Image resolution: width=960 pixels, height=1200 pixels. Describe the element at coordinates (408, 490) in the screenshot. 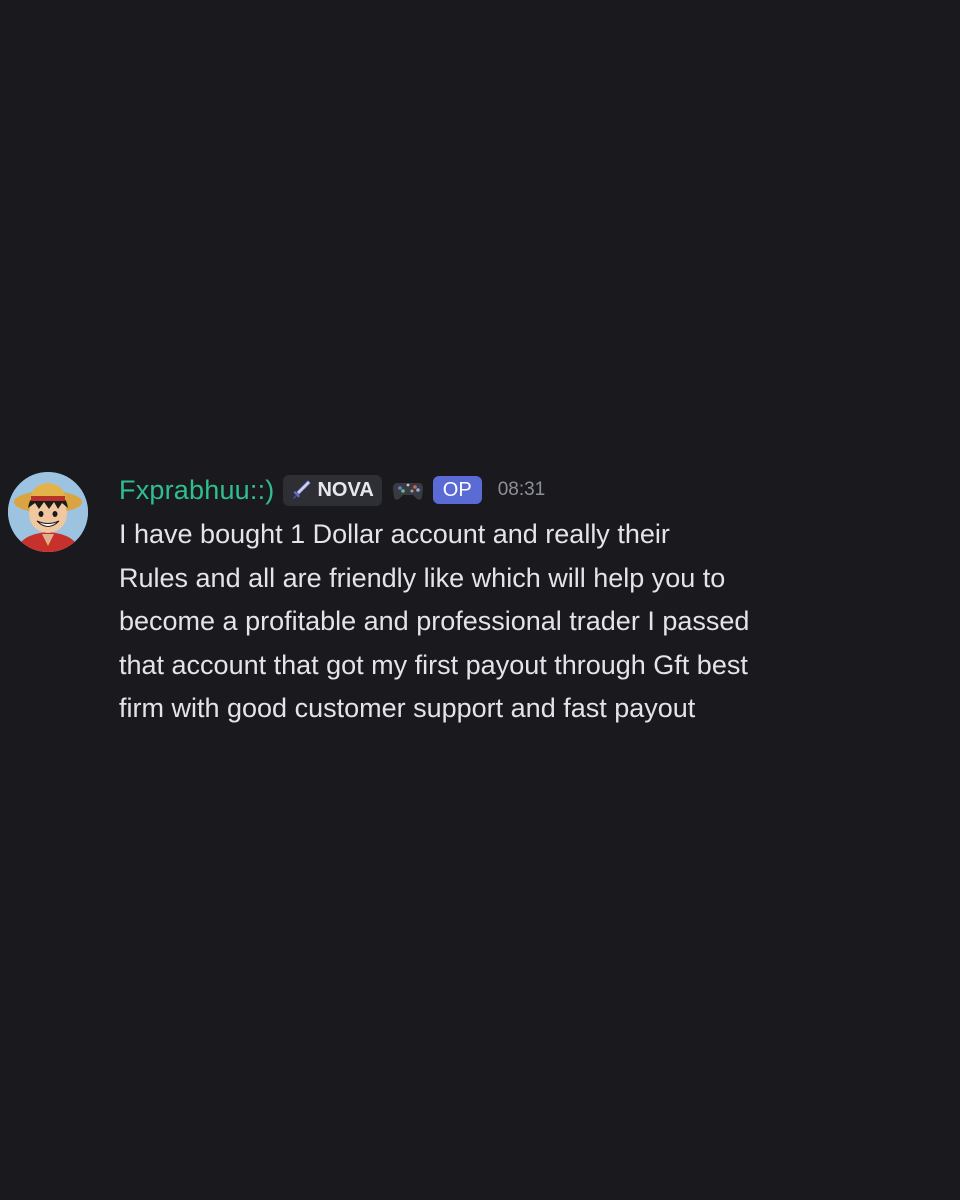

I see `gamepad-icon` at that location.